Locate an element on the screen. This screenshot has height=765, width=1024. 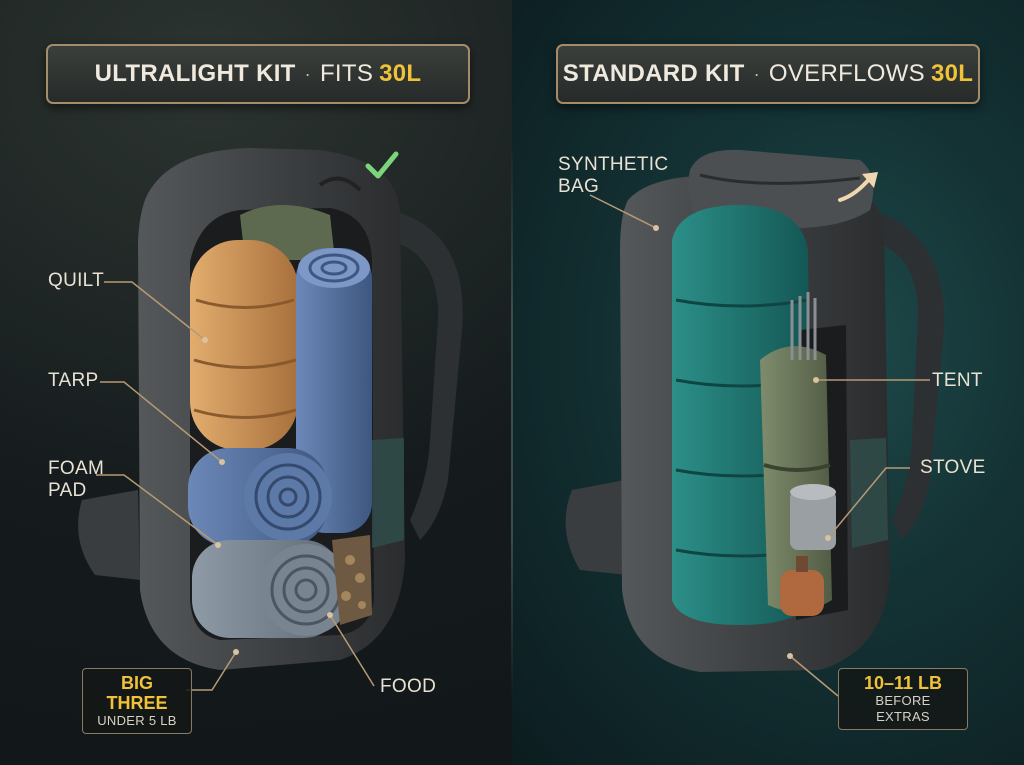
tarp-item is located at coordinates (260, 497).